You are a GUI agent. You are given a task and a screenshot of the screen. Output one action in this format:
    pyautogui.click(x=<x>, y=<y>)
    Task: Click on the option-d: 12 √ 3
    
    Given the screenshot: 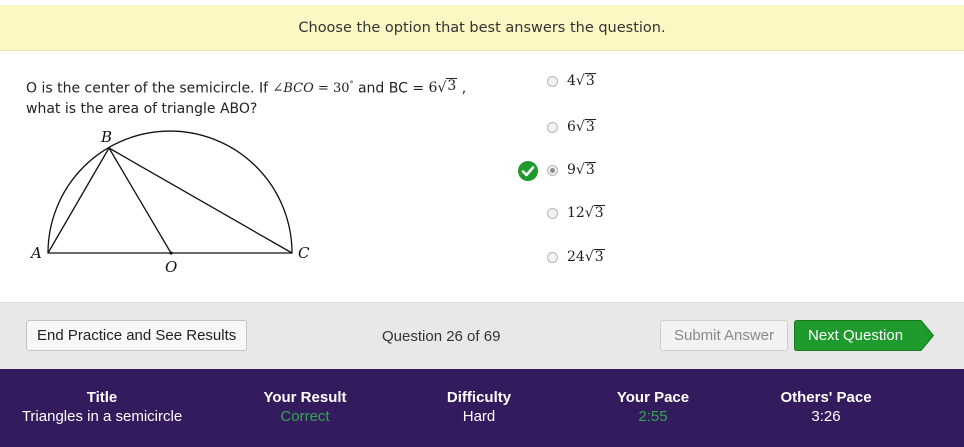 What is the action you would take?
    pyautogui.click(x=576, y=213)
    